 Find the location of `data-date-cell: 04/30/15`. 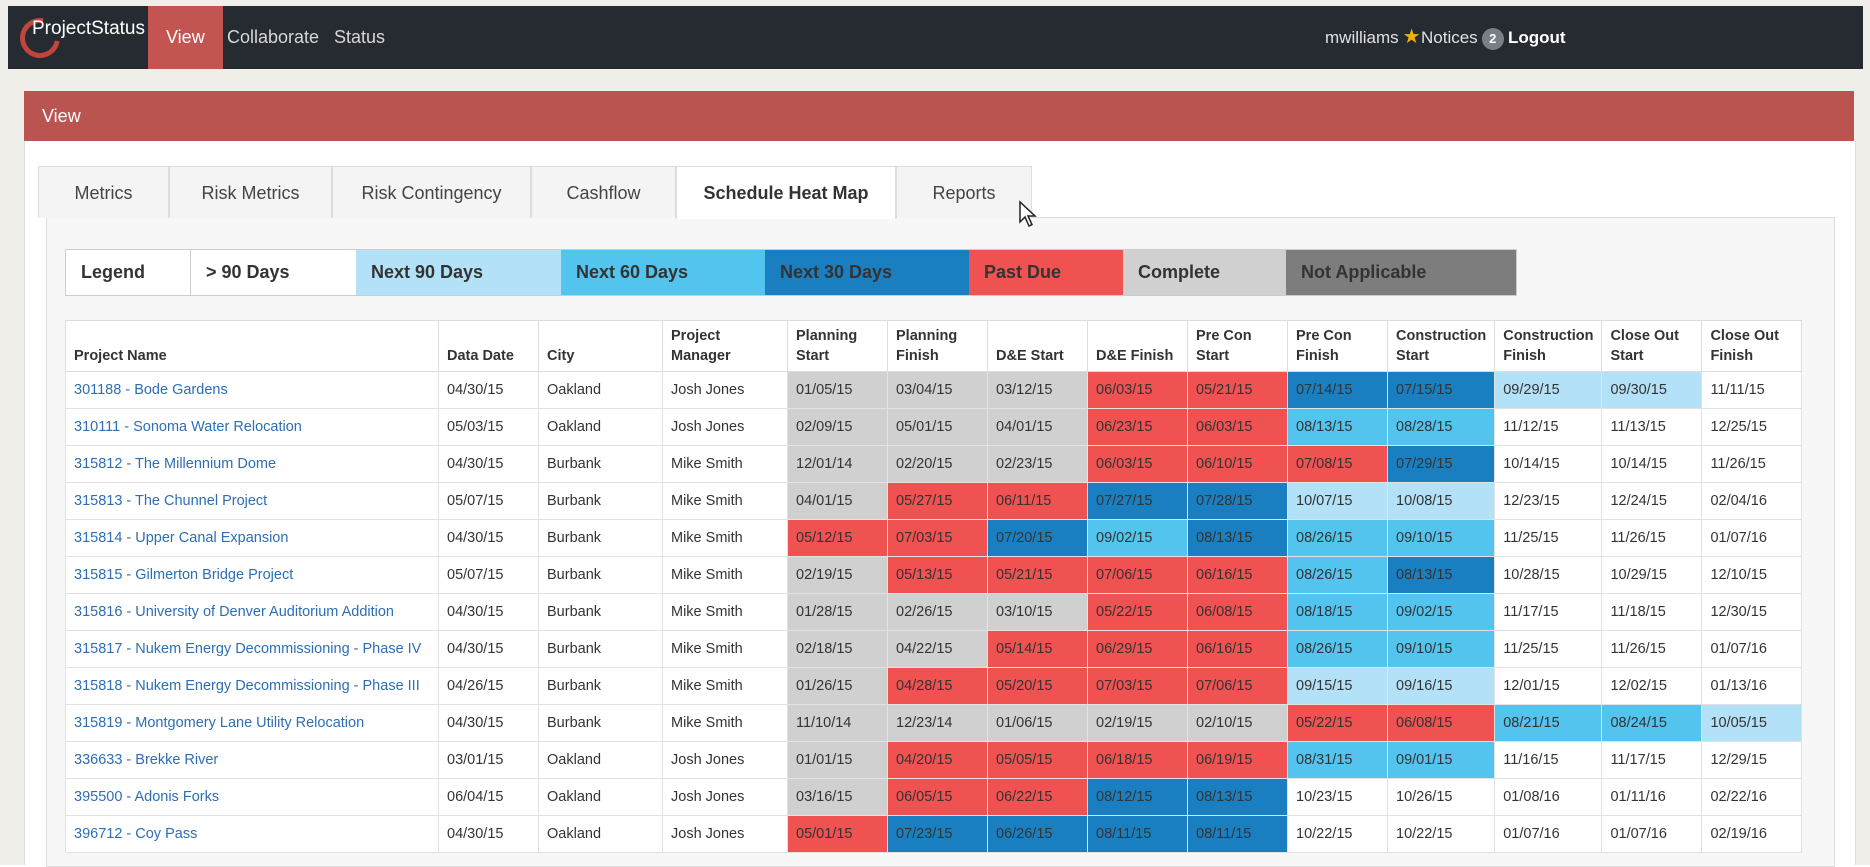

data-date-cell: 04/30/15 is located at coordinates (488, 390).